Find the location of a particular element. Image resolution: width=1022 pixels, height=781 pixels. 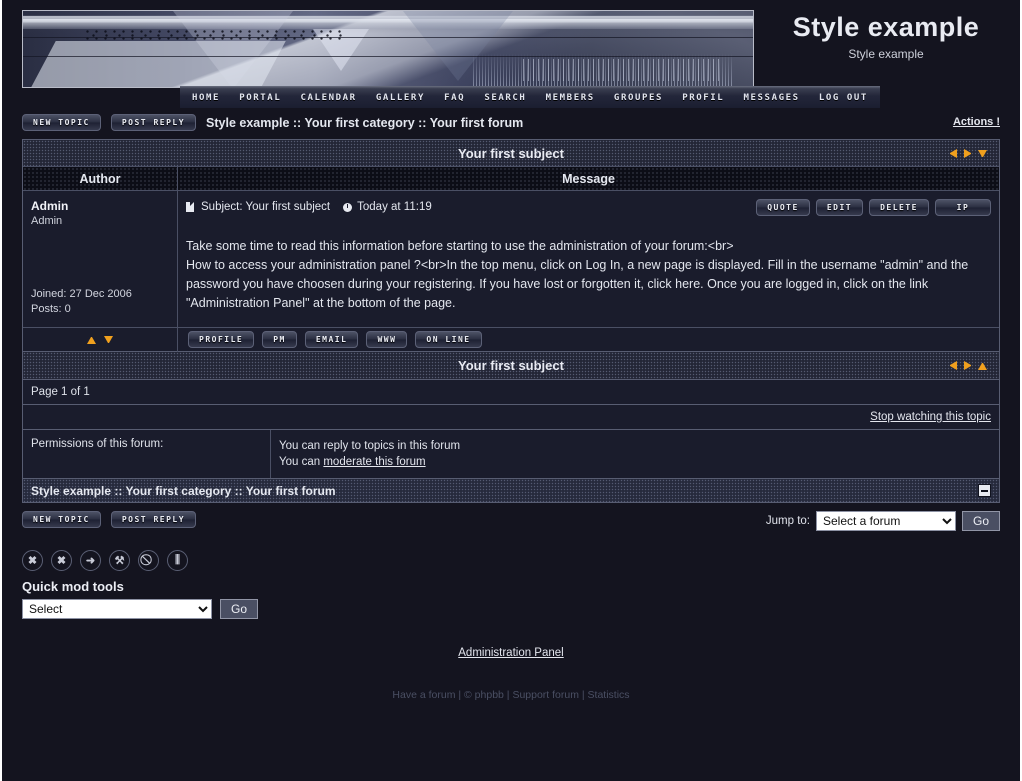

site-identity: Style example Style example is located at coordinates (886, 36).